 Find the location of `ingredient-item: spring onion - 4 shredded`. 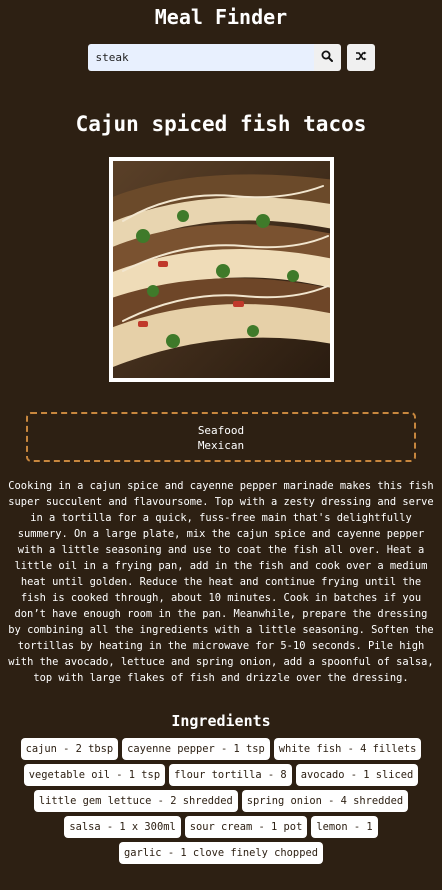

ingredient-item: spring onion - 4 shredded is located at coordinates (325, 801).